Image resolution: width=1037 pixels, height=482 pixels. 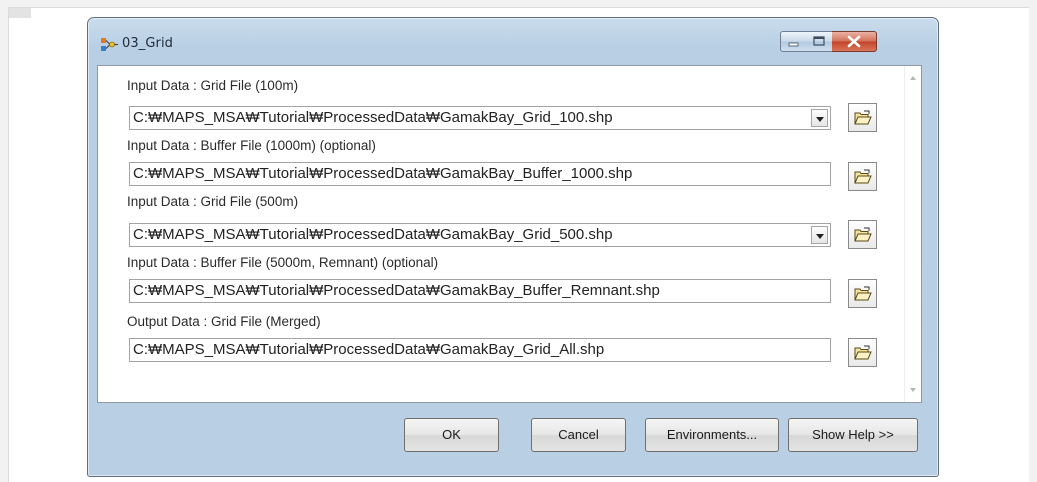 I want to click on cancel-button: Cancel, so click(x=578, y=435).